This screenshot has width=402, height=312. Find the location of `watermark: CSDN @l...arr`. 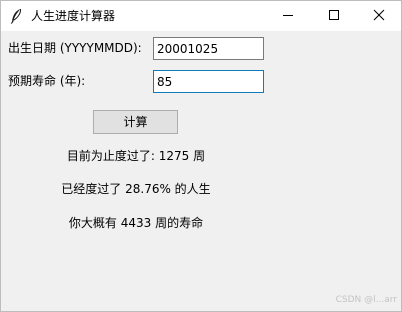

watermark: CSDN @l...arr is located at coordinates (366, 300).